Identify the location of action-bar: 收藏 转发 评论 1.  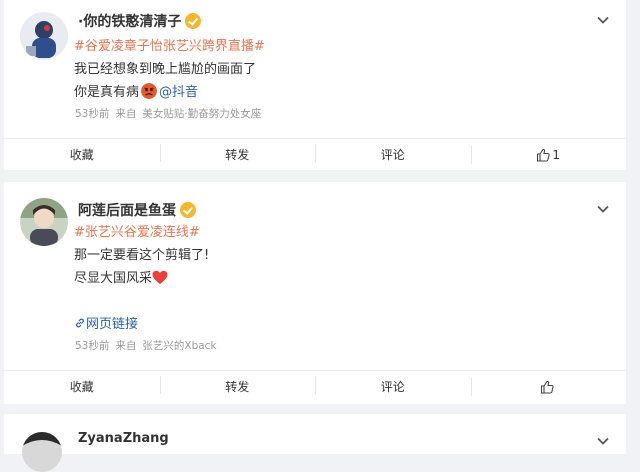
(315, 154).